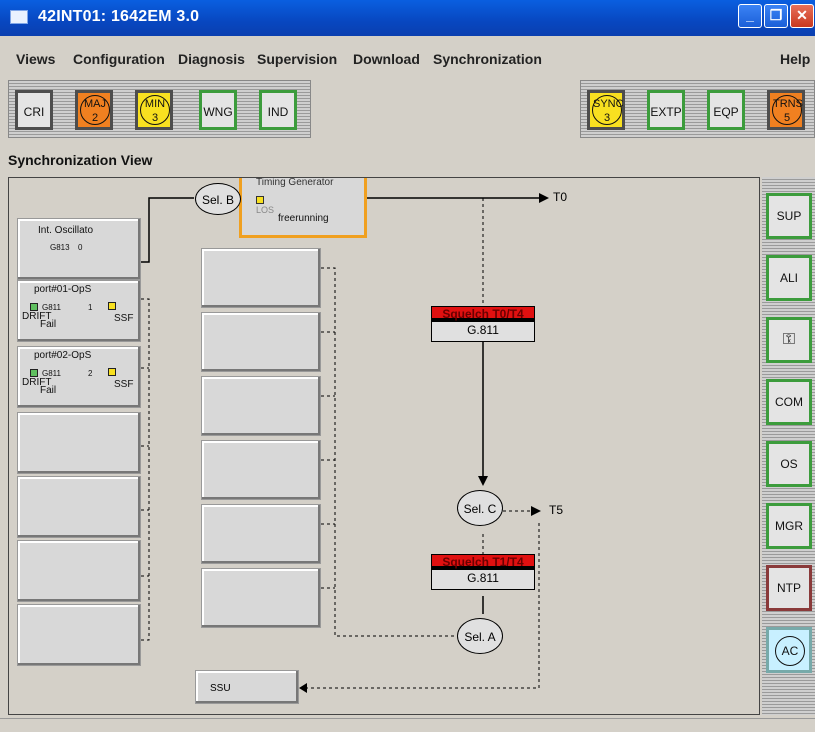 The image size is (815, 732). I want to click on os-button: OS, so click(789, 464).